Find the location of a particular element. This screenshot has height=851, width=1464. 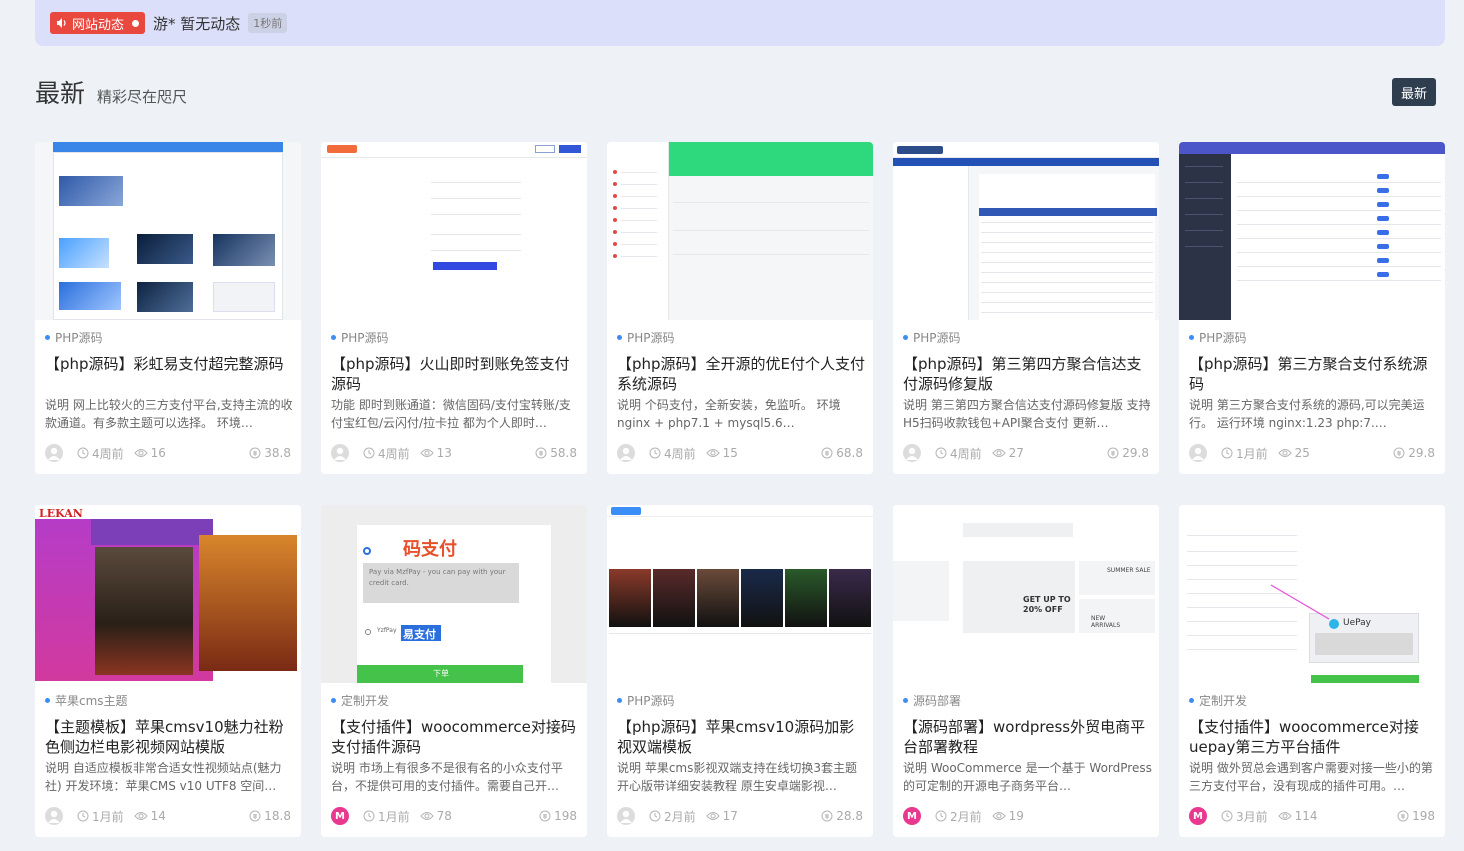

post-title: 【php源码】火山即时到账免签支付源码 is located at coordinates (456, 374).